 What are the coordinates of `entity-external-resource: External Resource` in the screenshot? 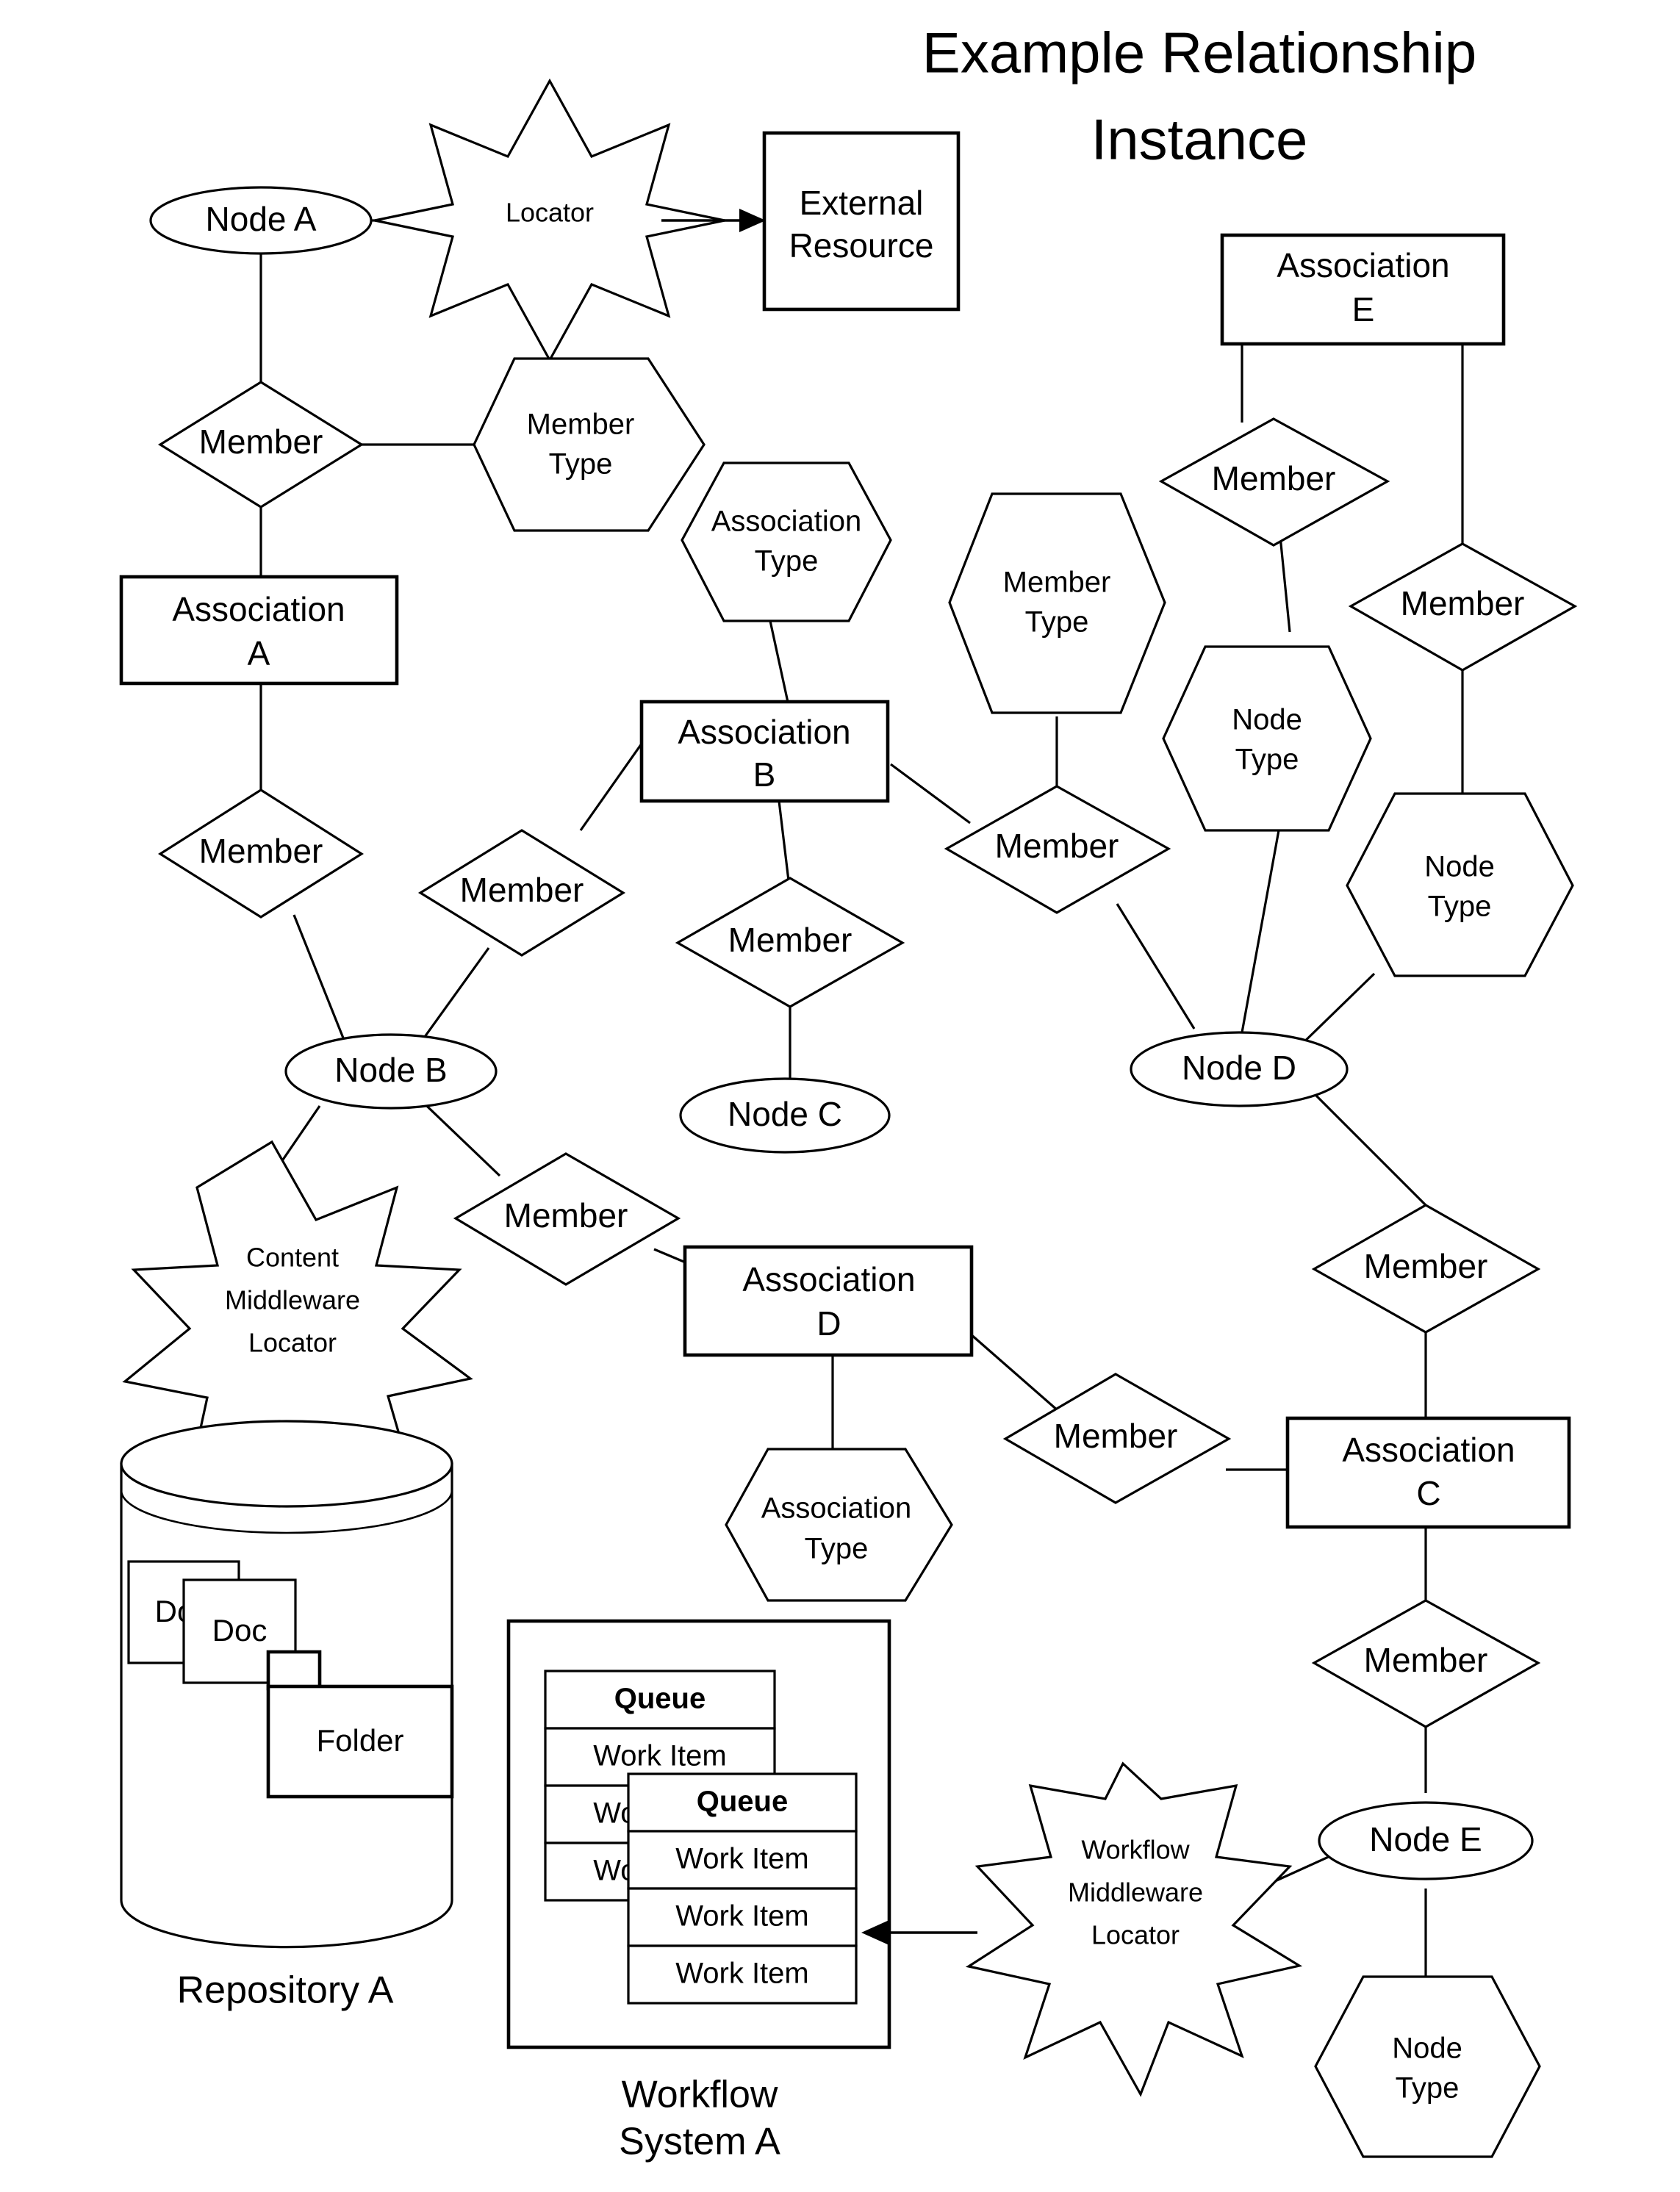 It's located at (862, 221).